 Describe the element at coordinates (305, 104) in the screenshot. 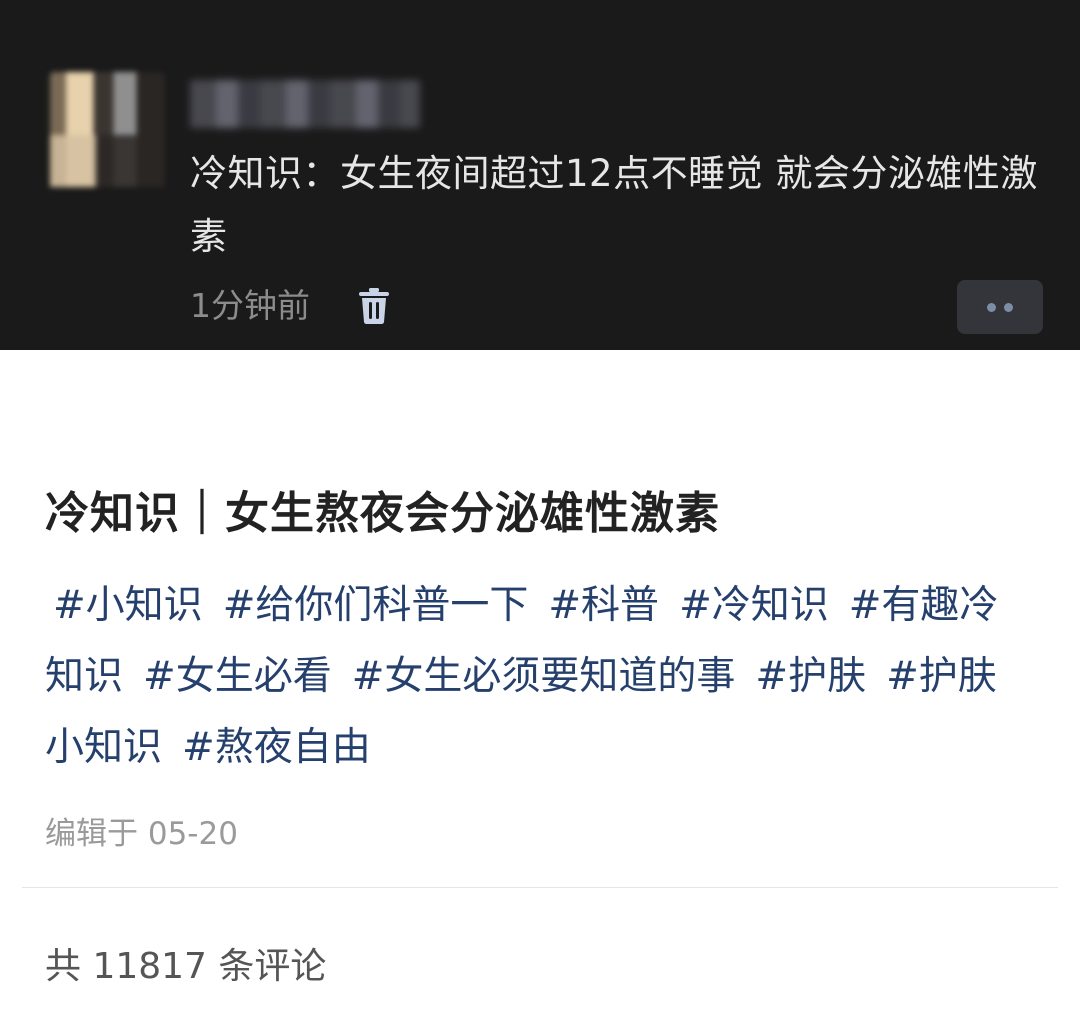

I see `username-blurred` at that location.